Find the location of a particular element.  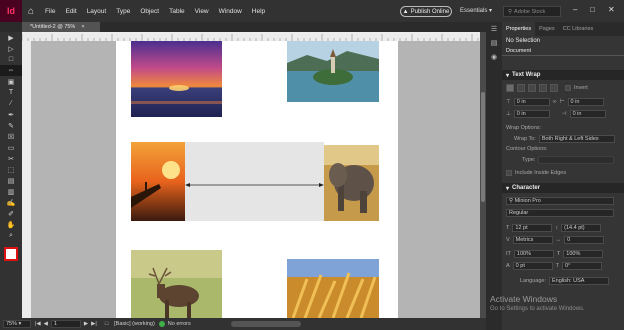

kerning-field: Metrics is located at coordinates (532, 239).